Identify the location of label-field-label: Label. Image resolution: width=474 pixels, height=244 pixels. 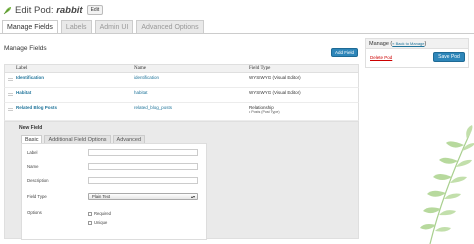
(32, 152).